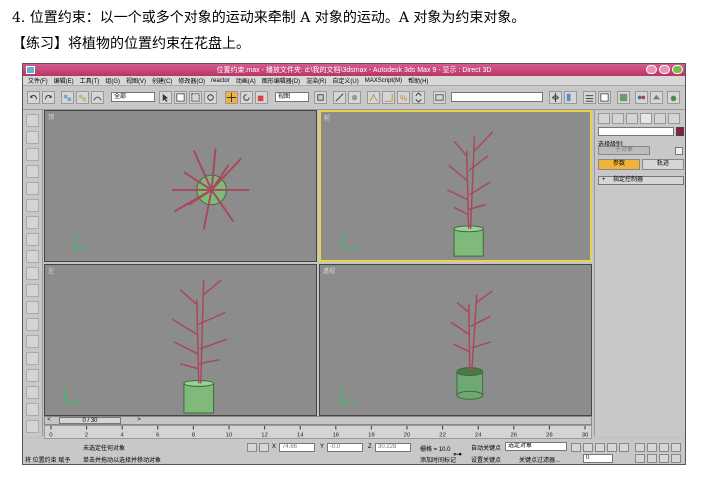 The width and height of the screenshot is (706, 479). I want to click on rigid-body-icon, so click(32, 120).